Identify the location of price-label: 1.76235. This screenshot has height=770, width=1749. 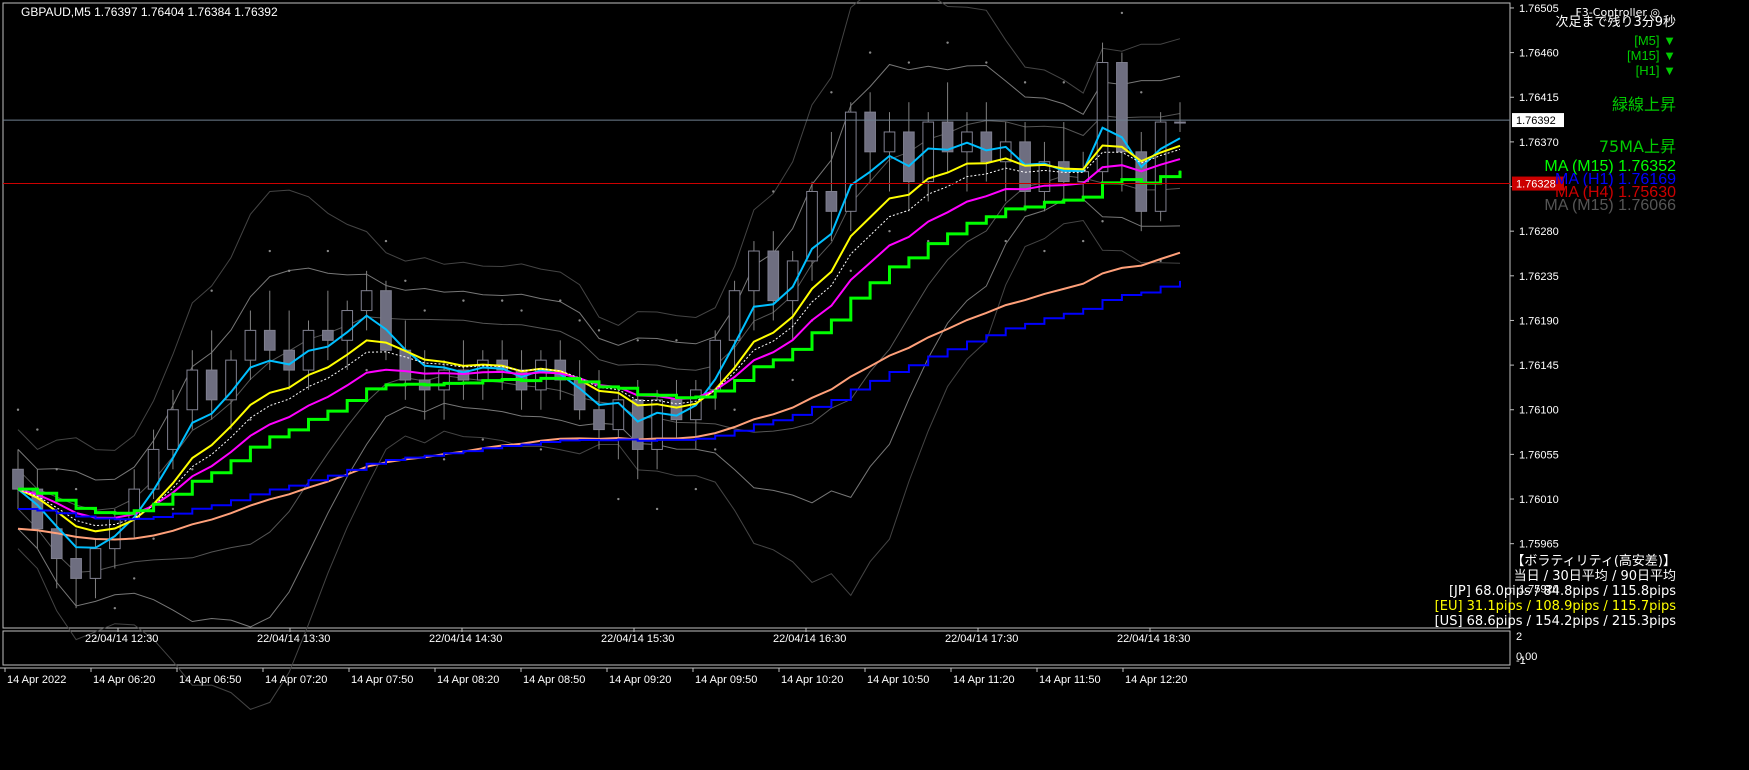
(1539, 277).